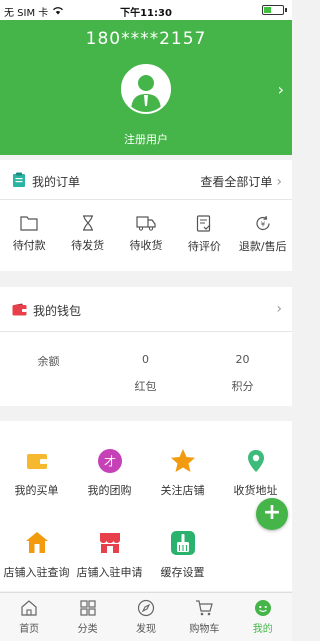  I want to click on refund-icon: ¥, so click(263, 223).